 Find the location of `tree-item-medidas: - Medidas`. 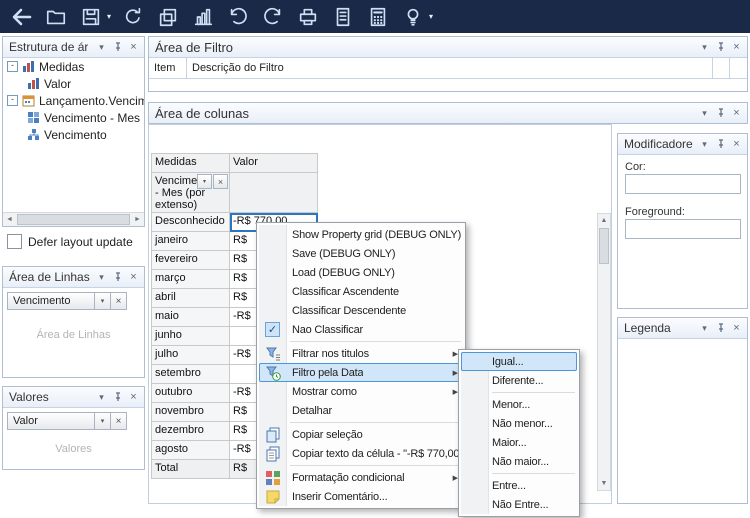

tree-item-medidas: - Medidas is located at coordinates (73, 66).